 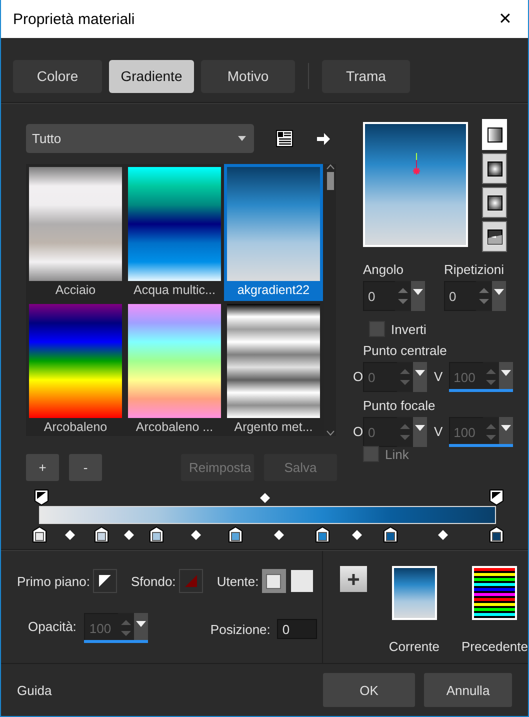 What do you see at coordinates (75, 232) in the screenshot?
I see `gradient-item: Acciaio` at bounding box center [75, 232].